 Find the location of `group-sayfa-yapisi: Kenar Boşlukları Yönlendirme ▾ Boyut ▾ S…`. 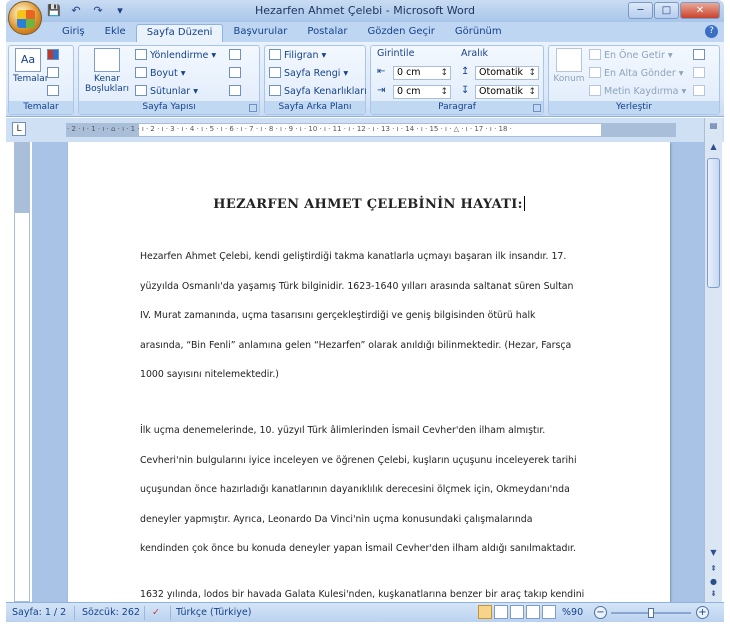

group-sayfa-yapisi: Kenar Boşlukları Yönlendirme ▾ Boyut ▾ S… is located at coordinates (169, 80).